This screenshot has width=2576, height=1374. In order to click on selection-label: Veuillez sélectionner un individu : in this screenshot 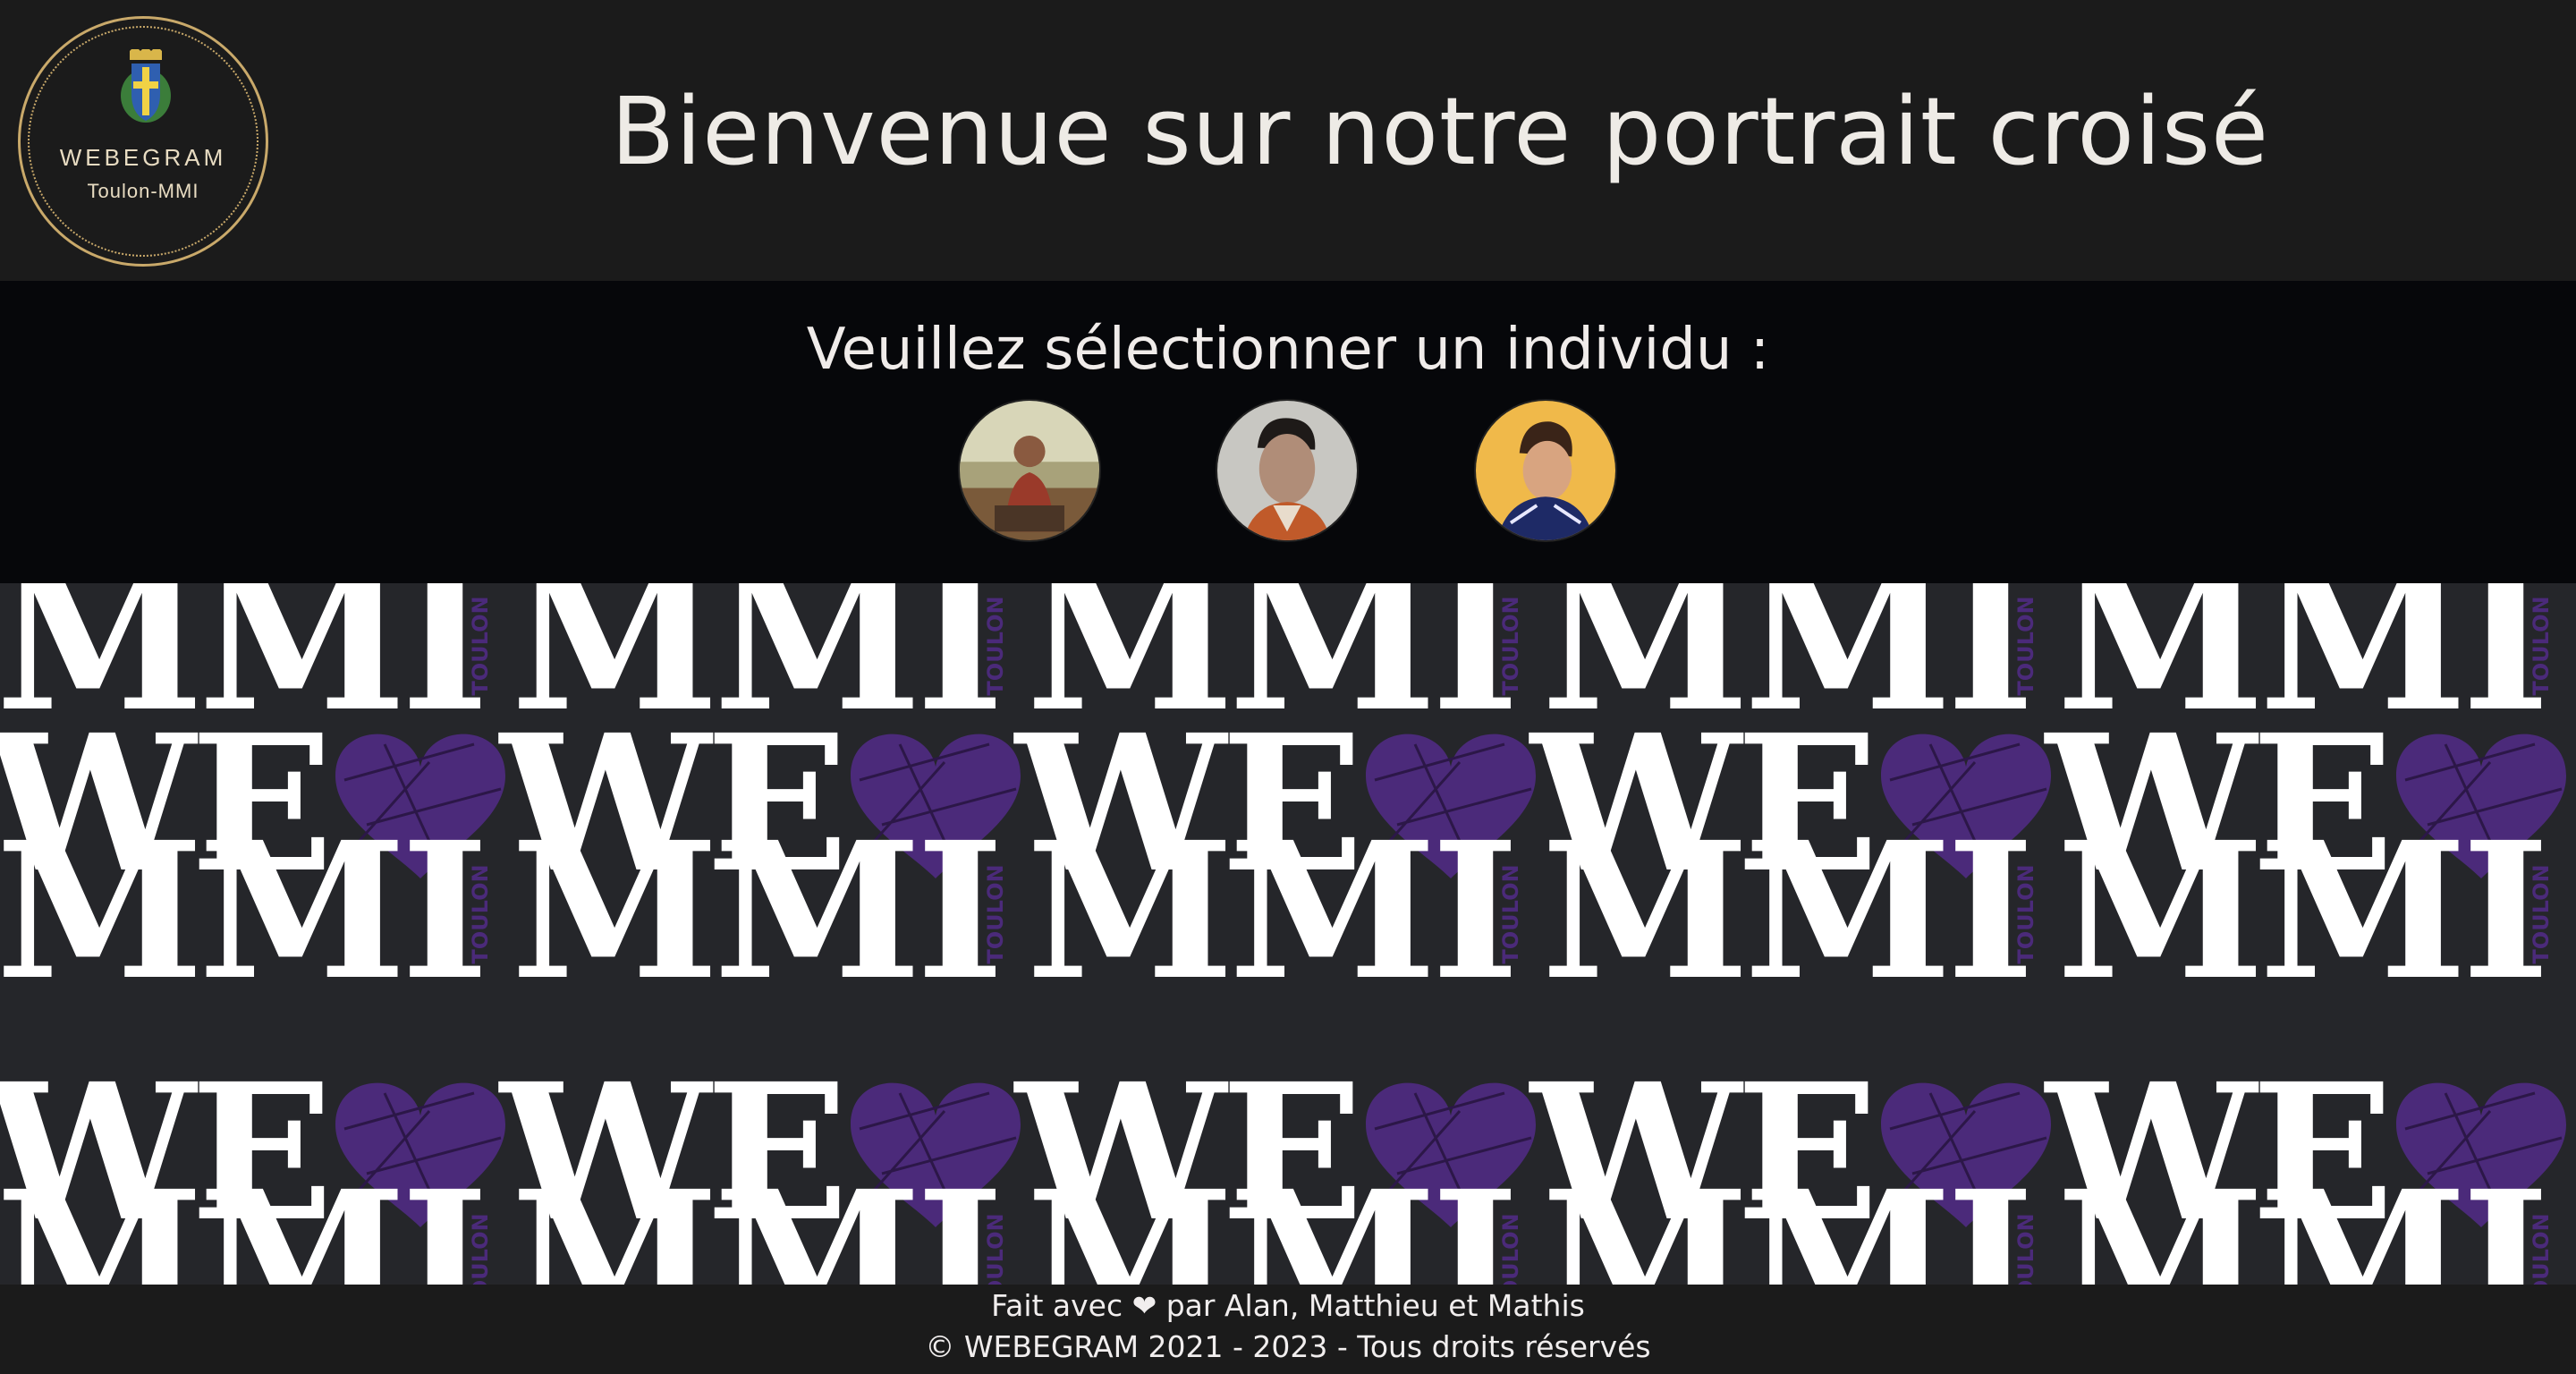, I will do `click(1288, 350)`.